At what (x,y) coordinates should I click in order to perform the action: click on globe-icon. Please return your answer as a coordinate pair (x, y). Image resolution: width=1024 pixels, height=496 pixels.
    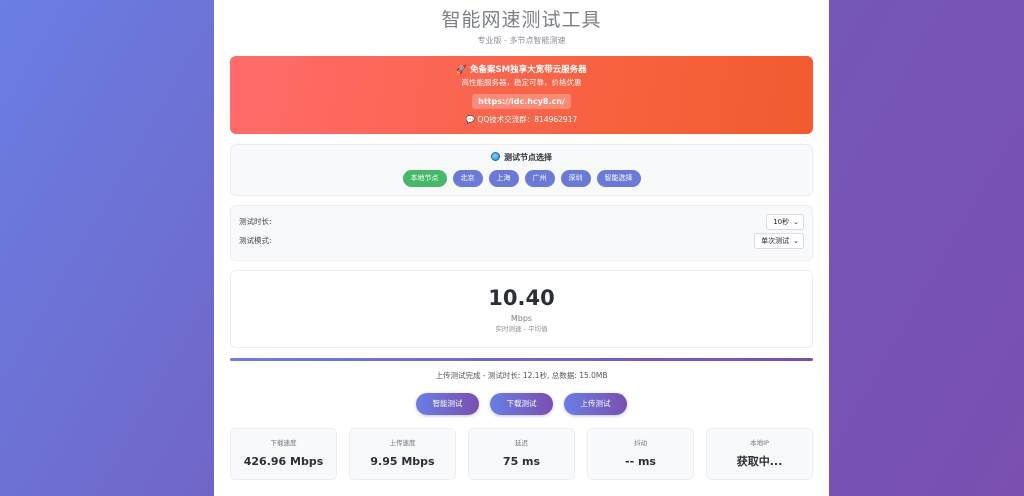
    Looking at the image, I should click on (495, 156).